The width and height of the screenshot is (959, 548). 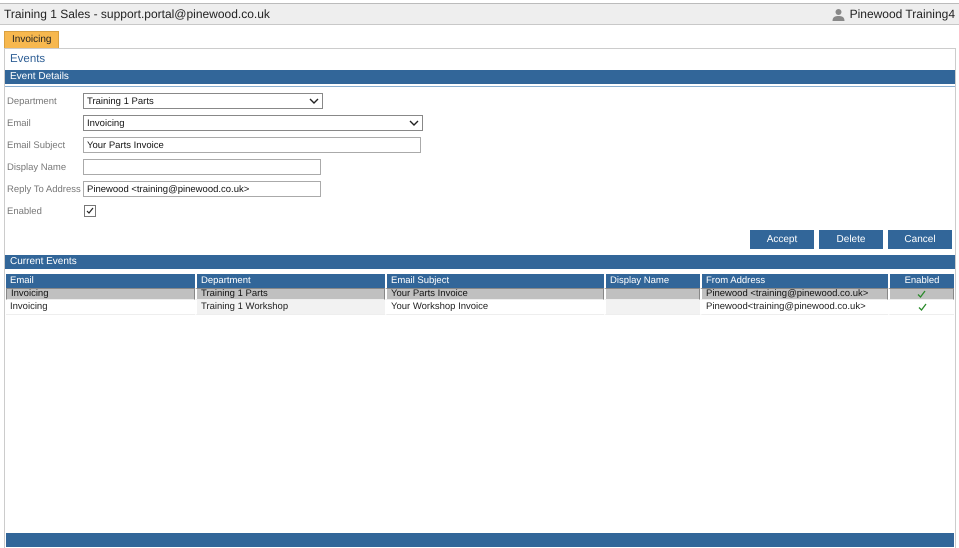 I want to click on section-header: Current Events, so click(x=480, y=262).